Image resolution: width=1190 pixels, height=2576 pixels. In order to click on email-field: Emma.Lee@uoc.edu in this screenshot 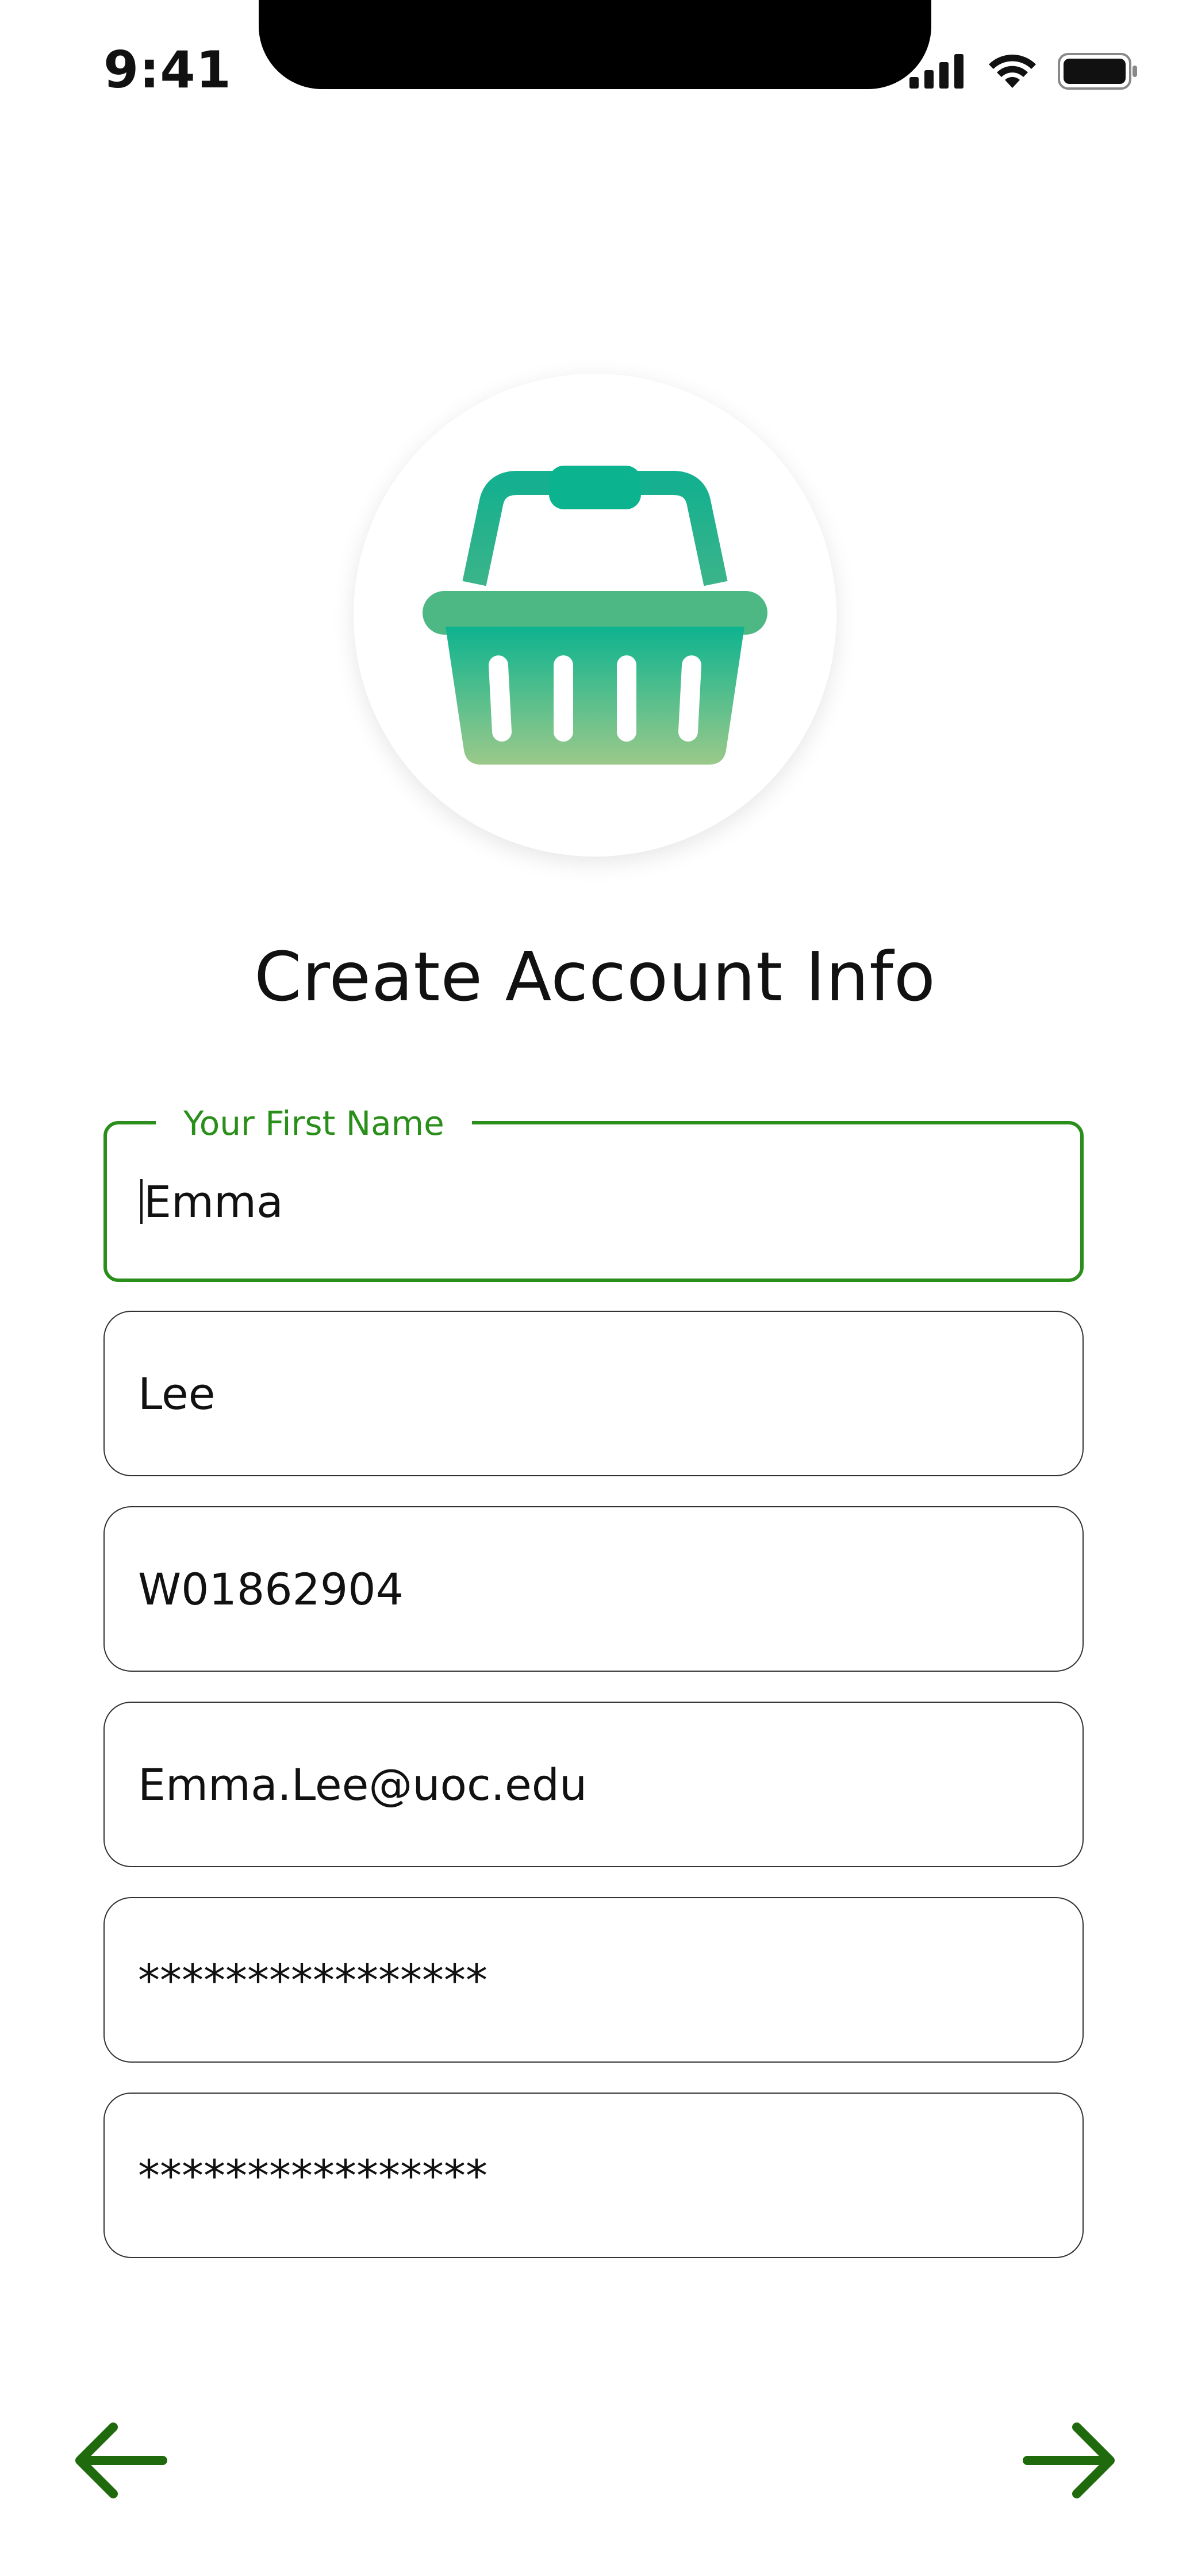, I will do `click(594, 1785)`.